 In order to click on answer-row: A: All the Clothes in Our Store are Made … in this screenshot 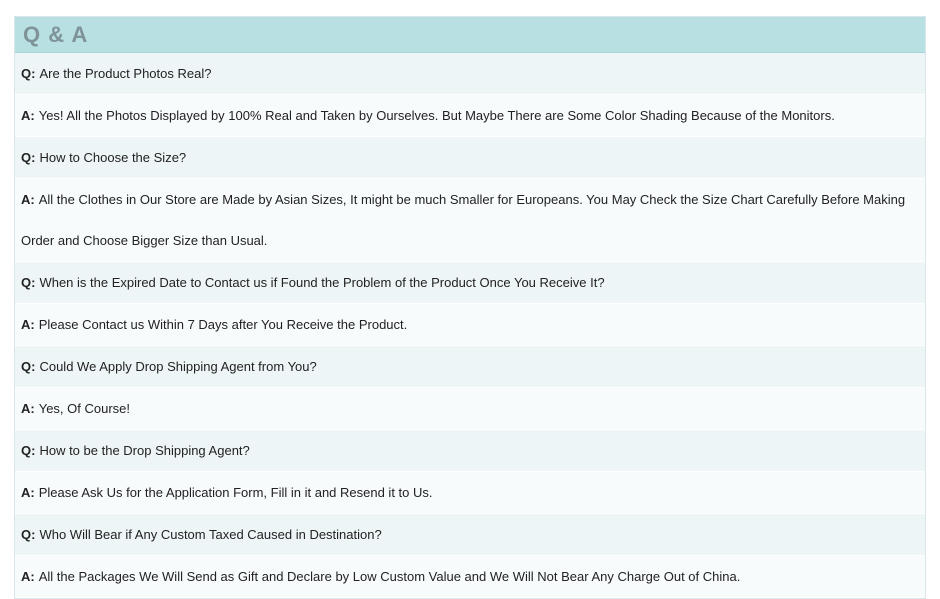, I will do `click(470, 220)`.